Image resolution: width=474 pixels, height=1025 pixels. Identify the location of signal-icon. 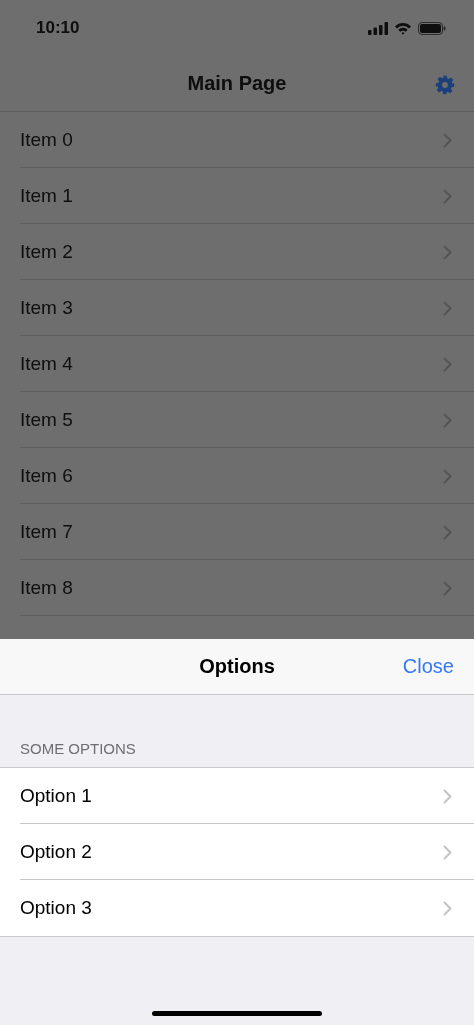
(378, 28).